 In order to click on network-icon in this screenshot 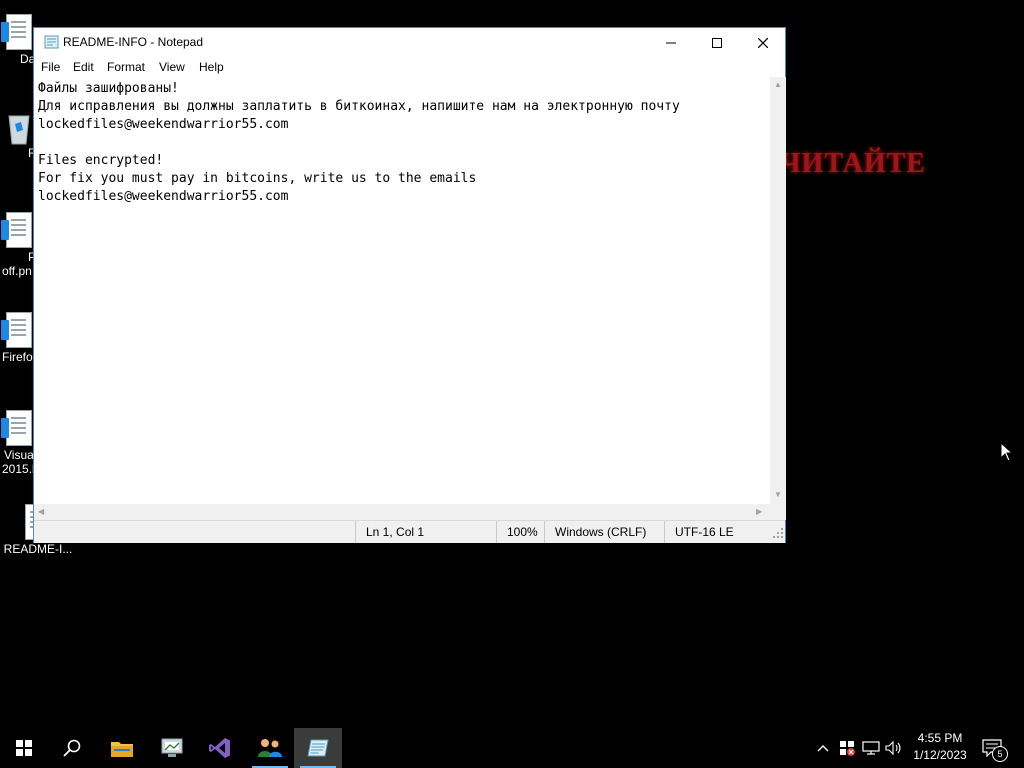, I will do `click(871, 748)`.